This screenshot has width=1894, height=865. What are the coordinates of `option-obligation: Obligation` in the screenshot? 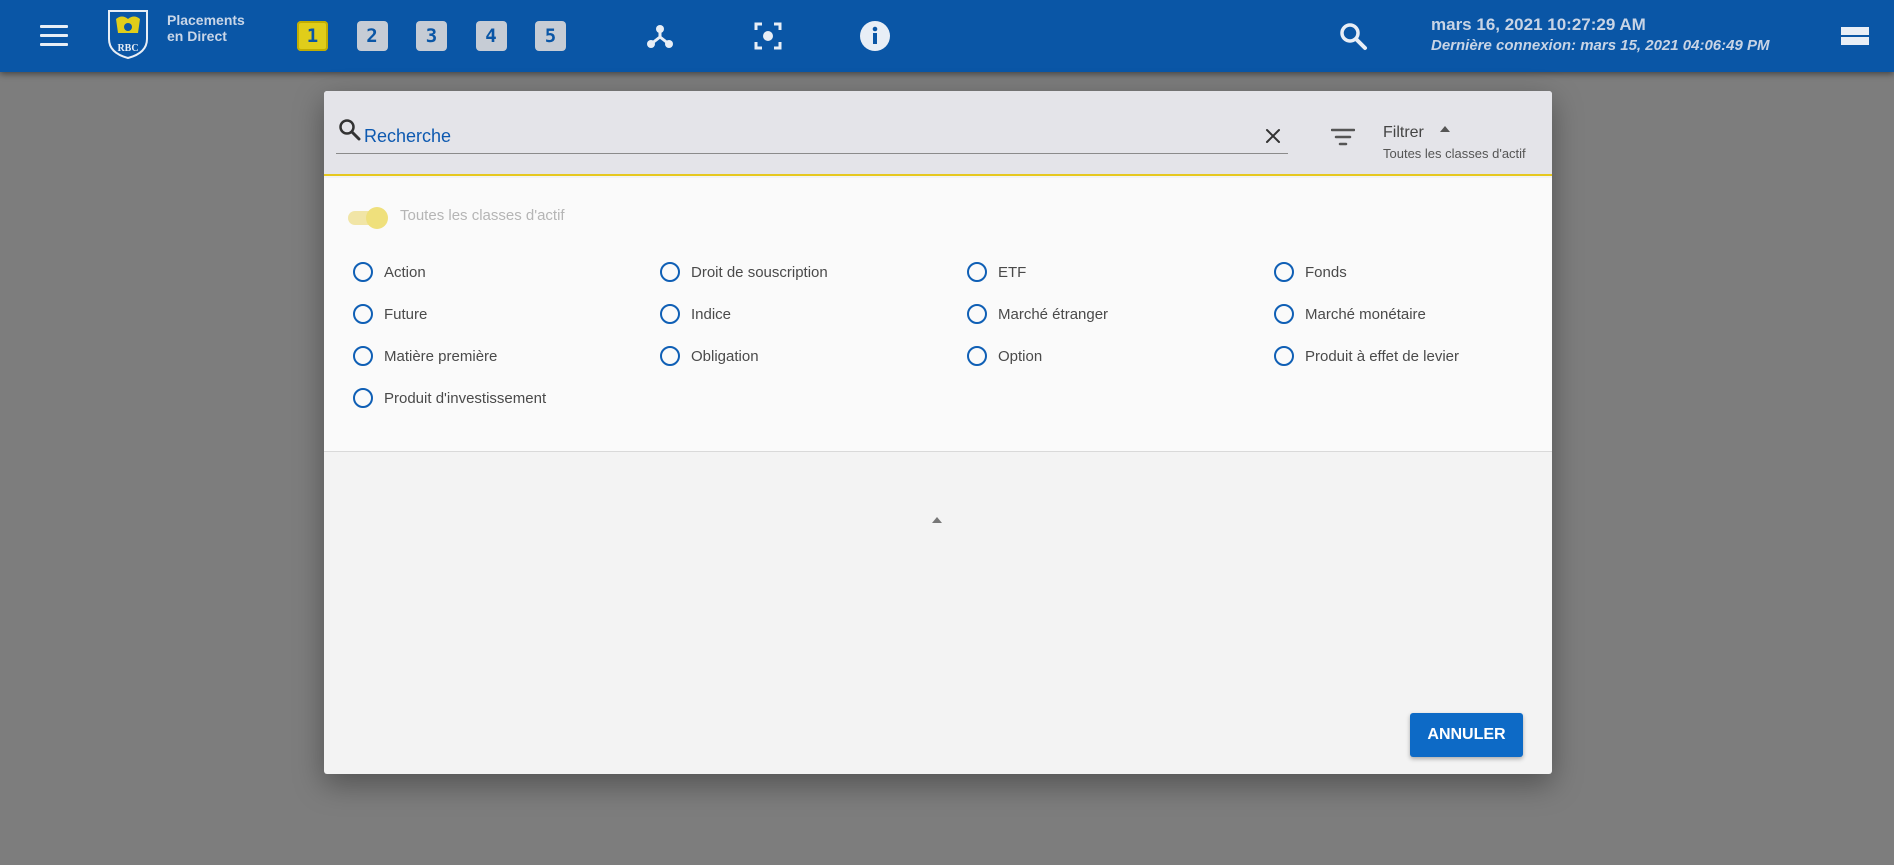 It's located at (709, 356).